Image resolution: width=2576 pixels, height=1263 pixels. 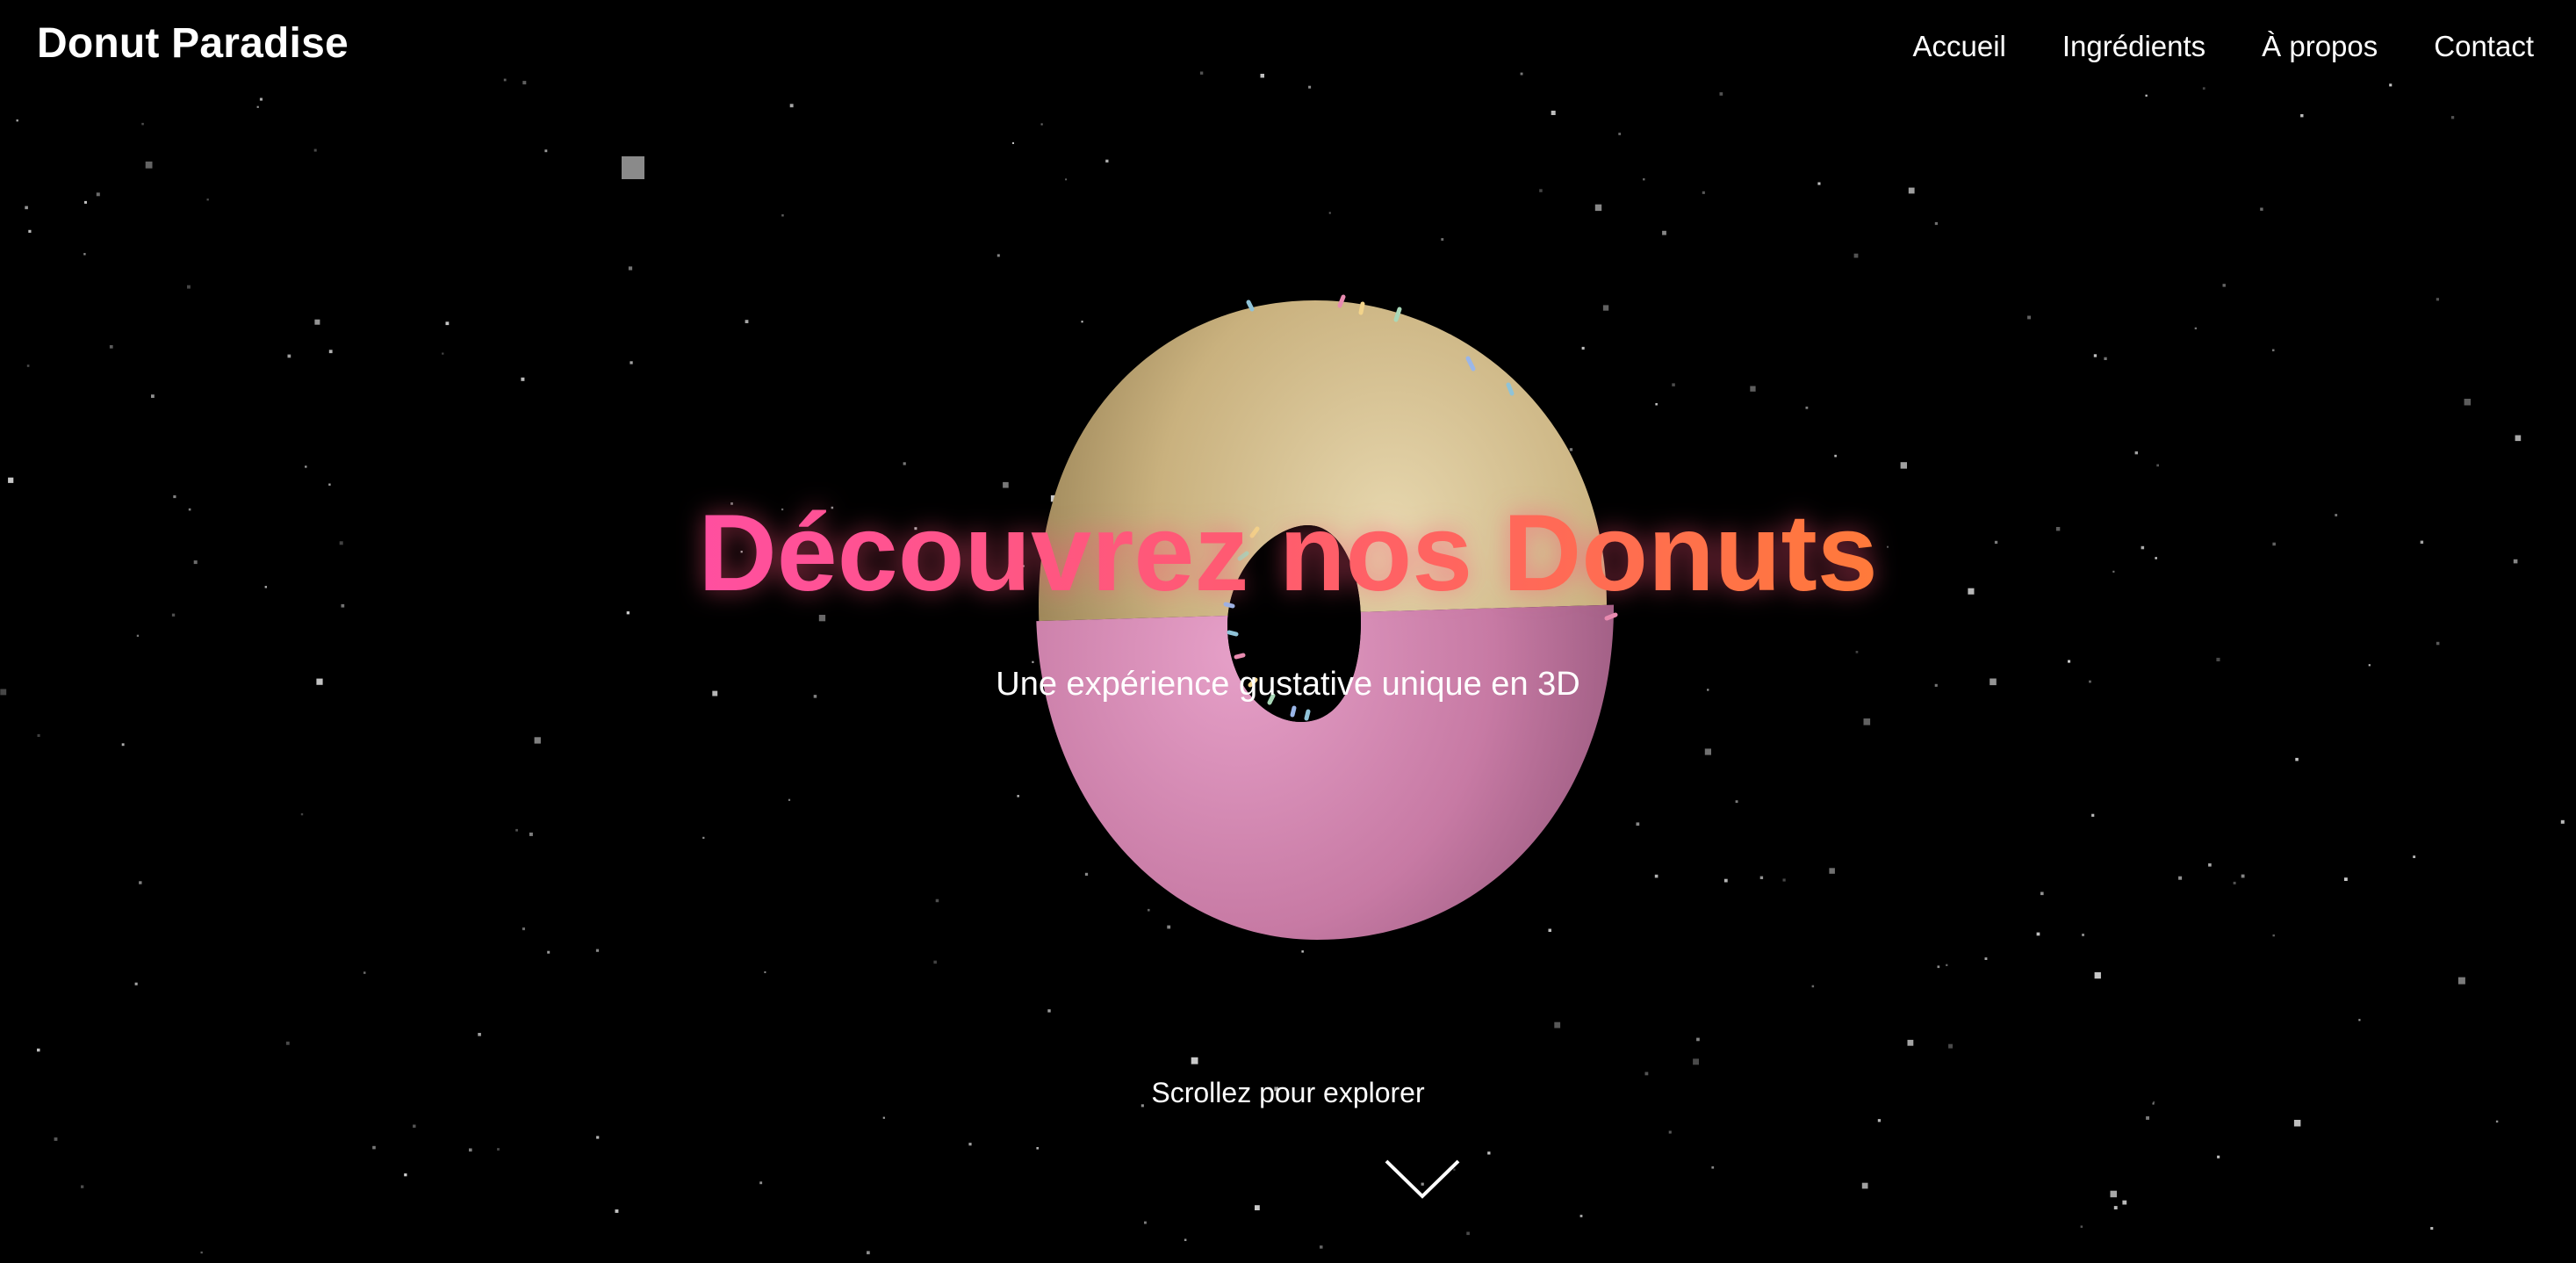 What do you see at coordinates (193, 43) in the screenshot?
I see `site-logo: Donut Paradise` at bounding box center [193, 43].